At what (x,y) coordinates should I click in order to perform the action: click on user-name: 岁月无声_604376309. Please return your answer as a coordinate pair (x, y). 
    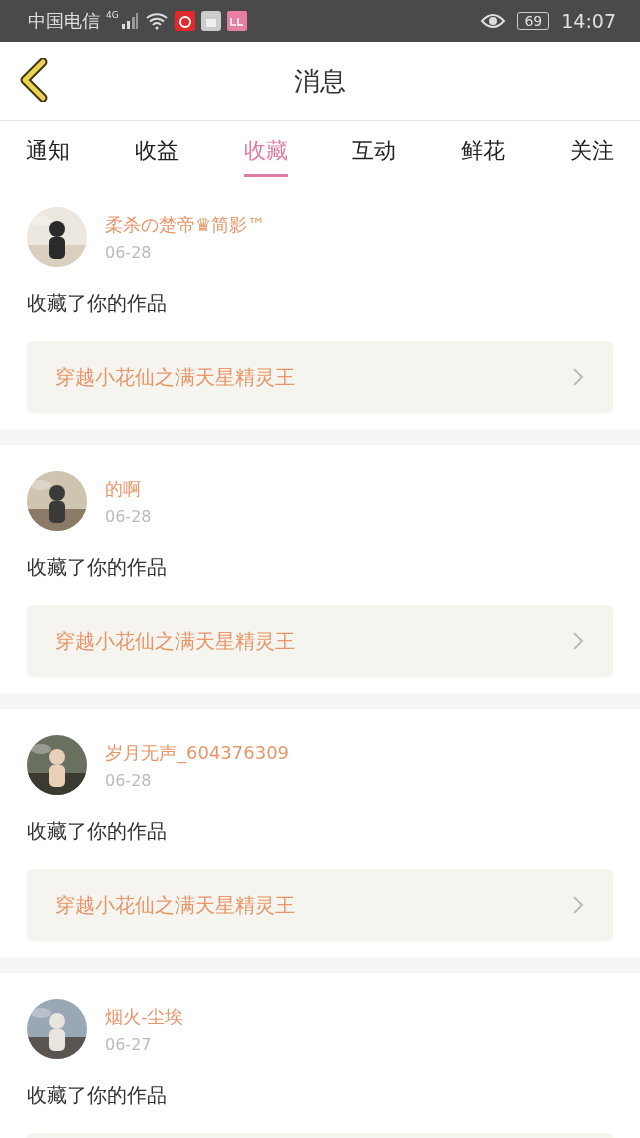
    Looking at the image, I should click on (197, 752).